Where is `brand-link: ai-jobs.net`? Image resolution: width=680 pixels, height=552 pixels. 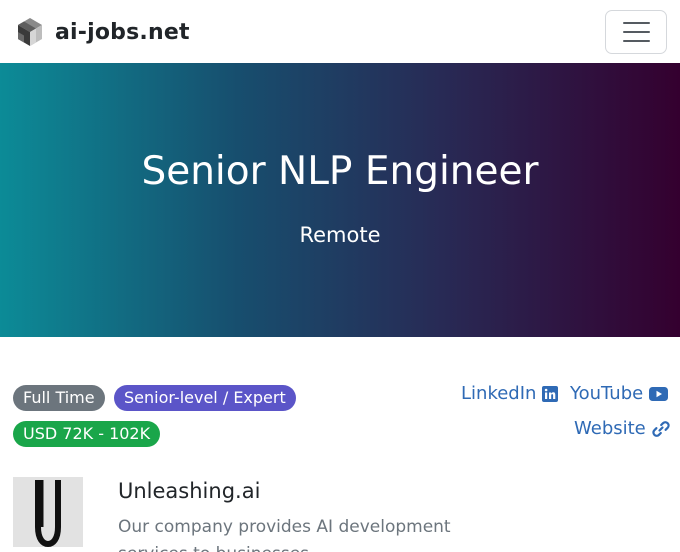
brand-link: ai-jobs.net is located at coordinates (102, 32).